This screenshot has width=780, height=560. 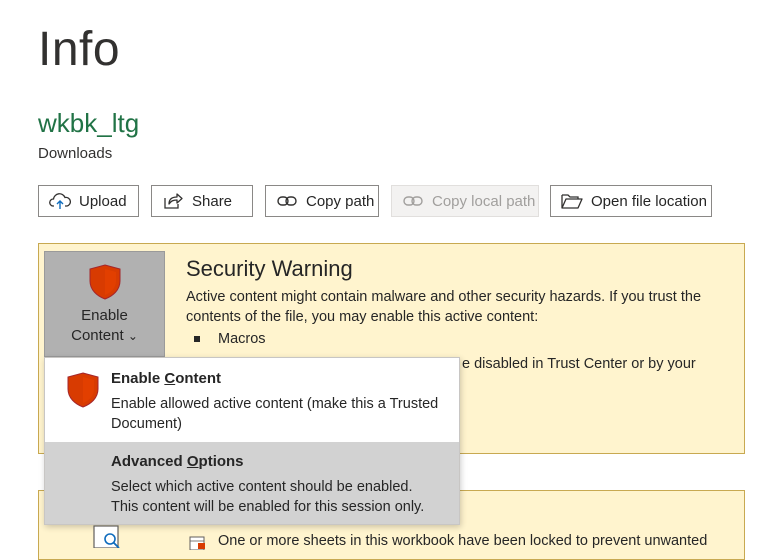 What do you see at coordinates (103, 201) in the screenshot?
I see `upload-label: Upload` at bounding box center [103, 201].